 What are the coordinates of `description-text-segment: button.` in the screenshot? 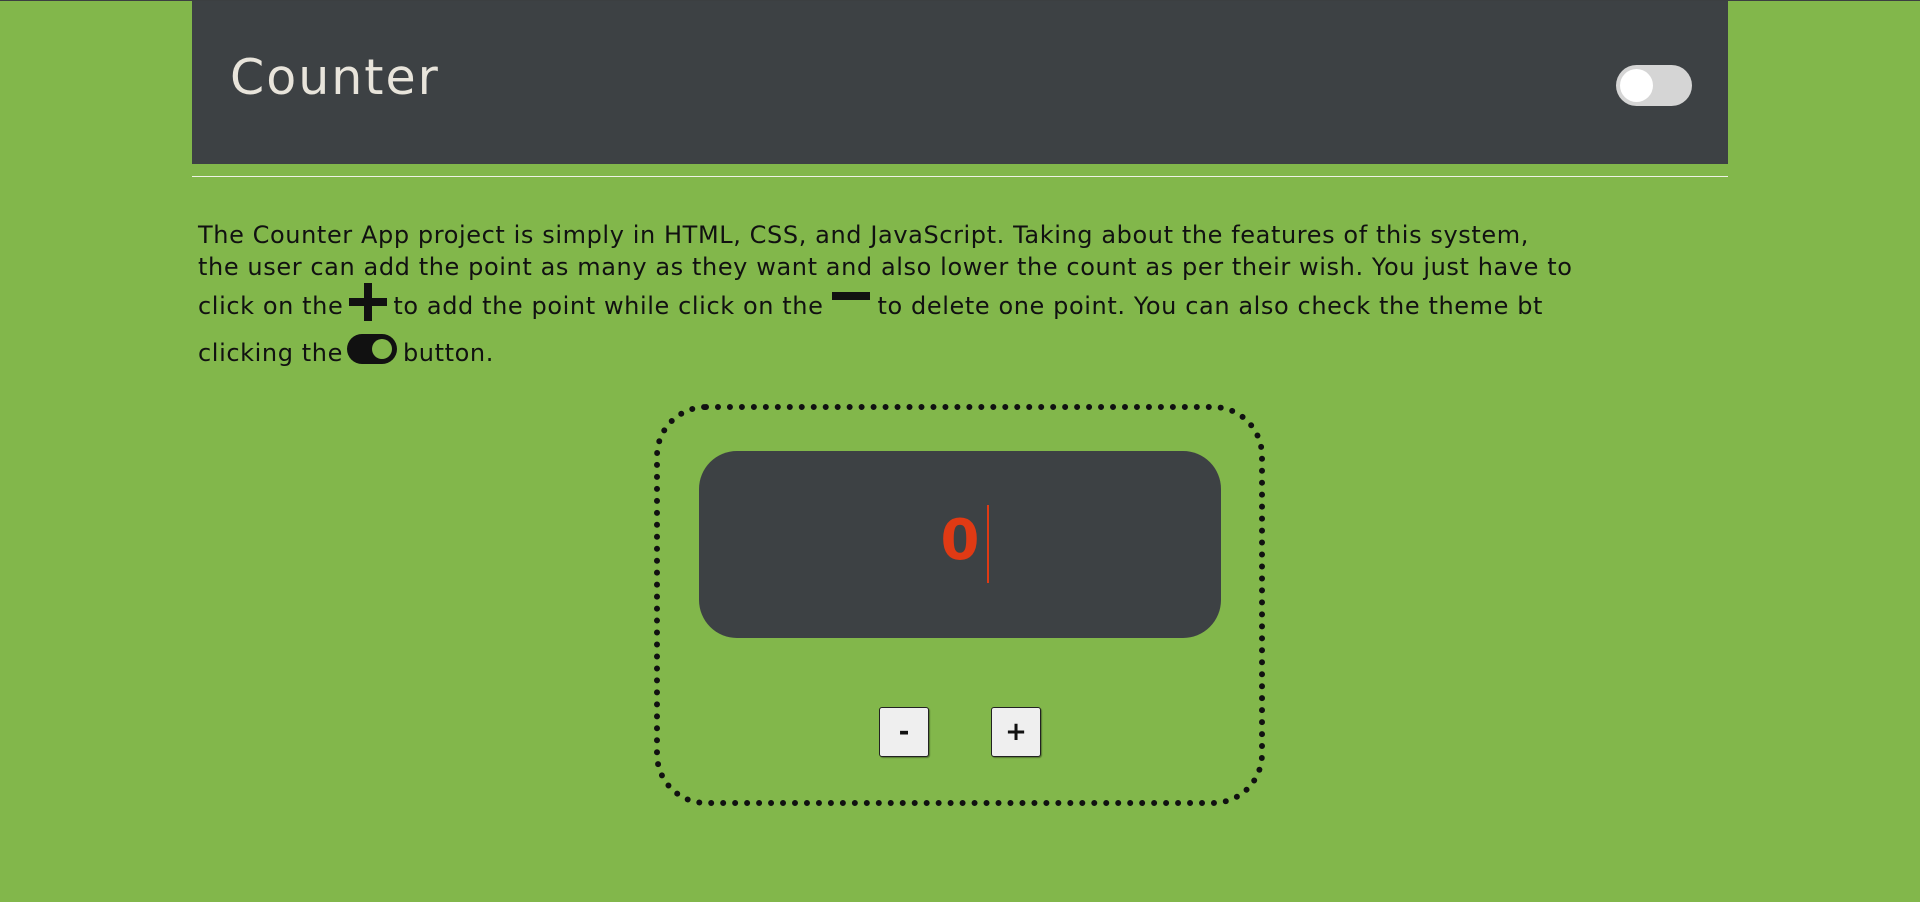 It's located at (448, 353).